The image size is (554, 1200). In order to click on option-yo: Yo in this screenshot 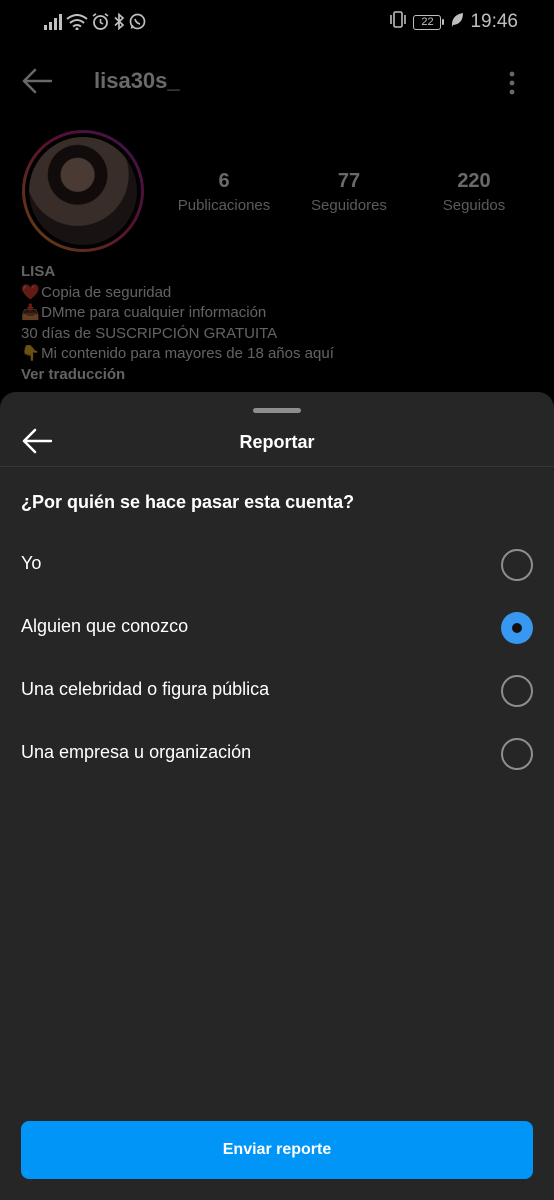, I will do `click(277, 565)`.